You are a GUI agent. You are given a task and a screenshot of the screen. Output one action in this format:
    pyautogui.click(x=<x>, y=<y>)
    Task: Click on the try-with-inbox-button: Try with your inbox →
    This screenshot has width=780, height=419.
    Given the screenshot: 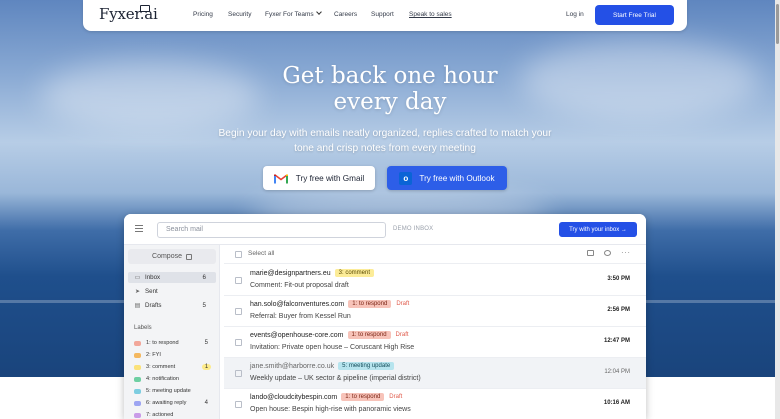 What is the action you would take?
    pyautogui.click(x=598, y=229)
    